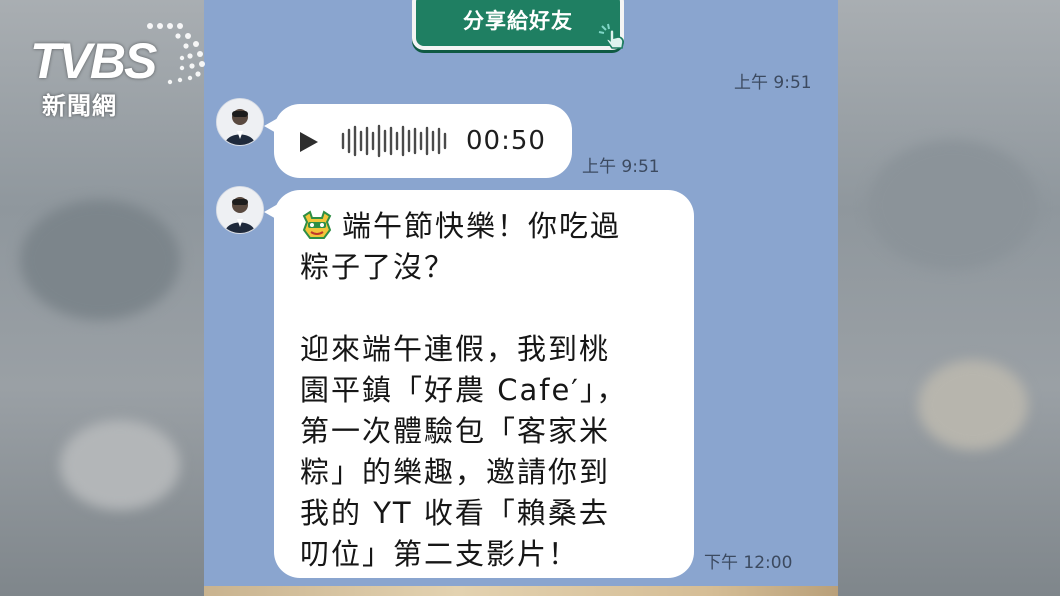  What do you see at coordinates (309, 142) in the screenshot?
I see `play-icon` at bounding box center [309, 142].